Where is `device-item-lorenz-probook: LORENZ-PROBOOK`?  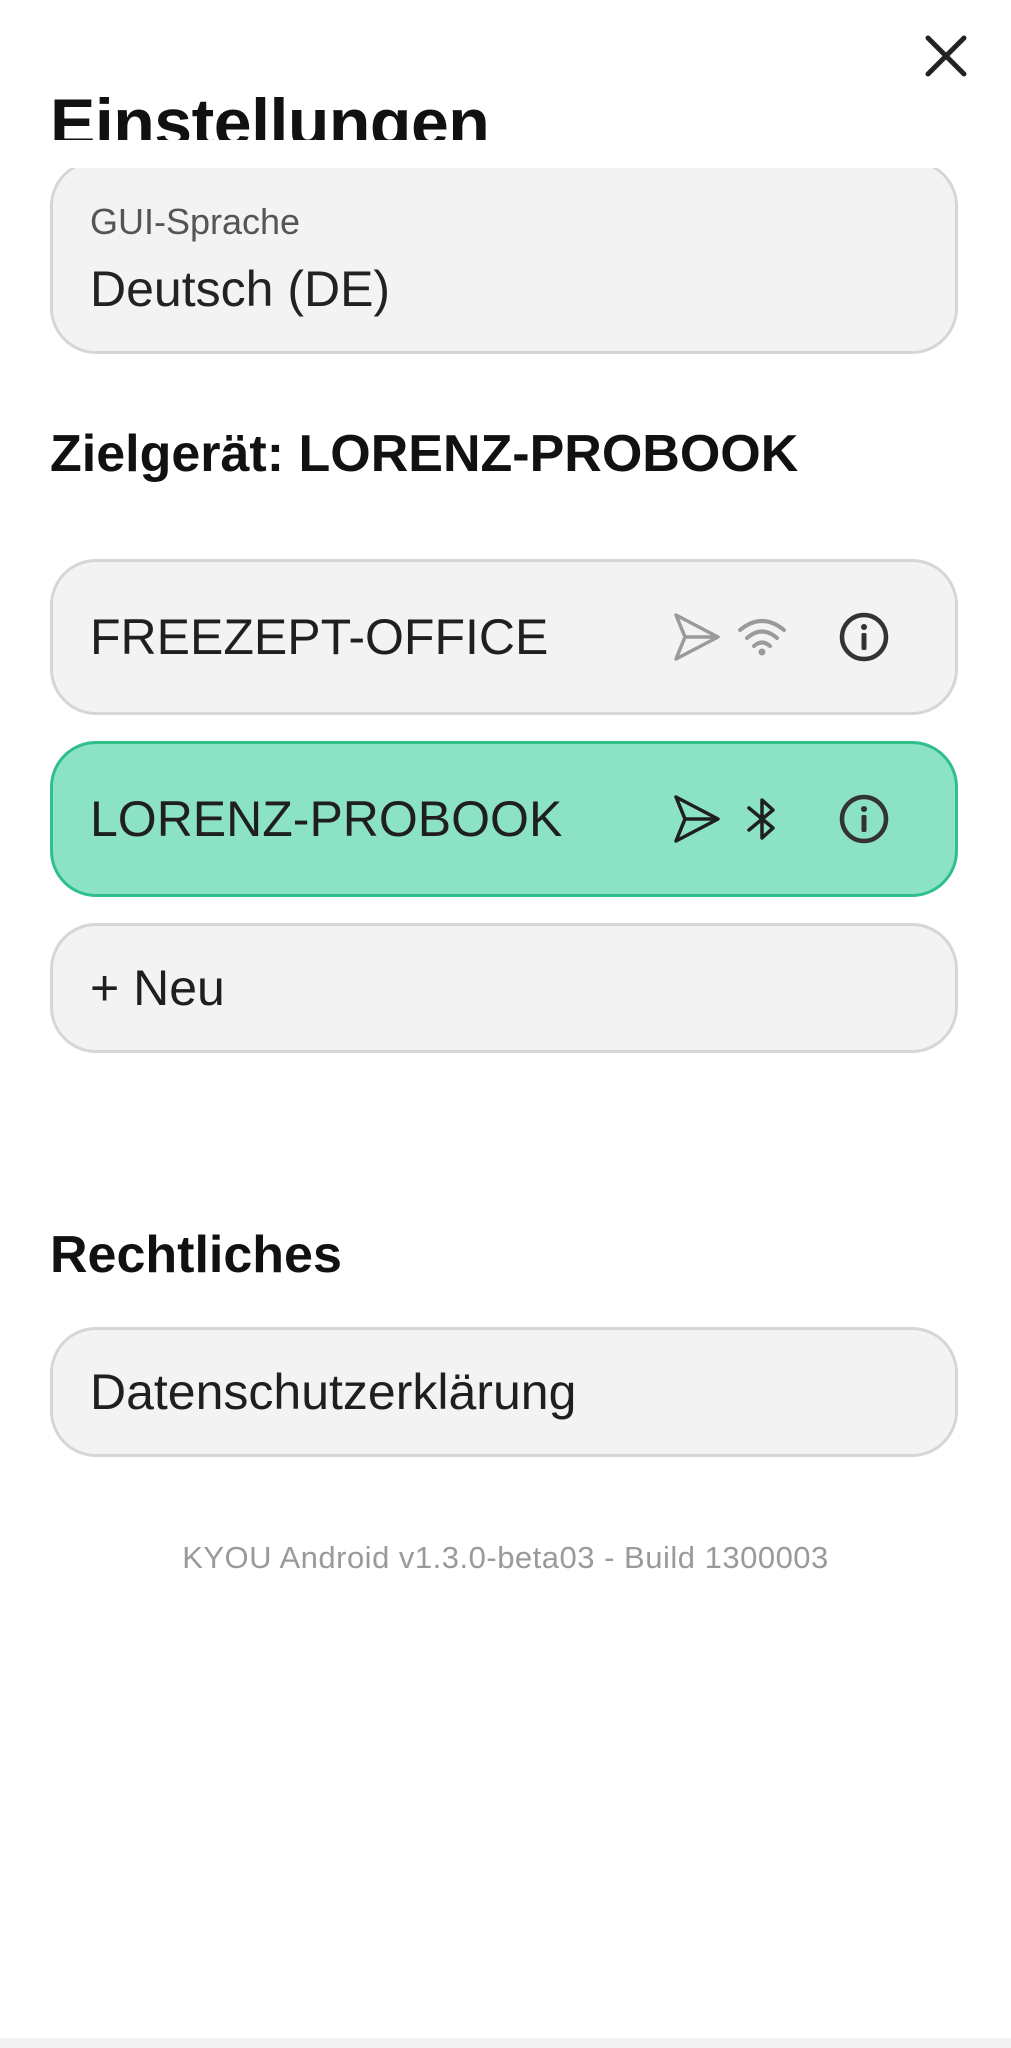
device-item-lorenz-probook: LORENZ-PROBOOK is located at coordinates (504, 819).